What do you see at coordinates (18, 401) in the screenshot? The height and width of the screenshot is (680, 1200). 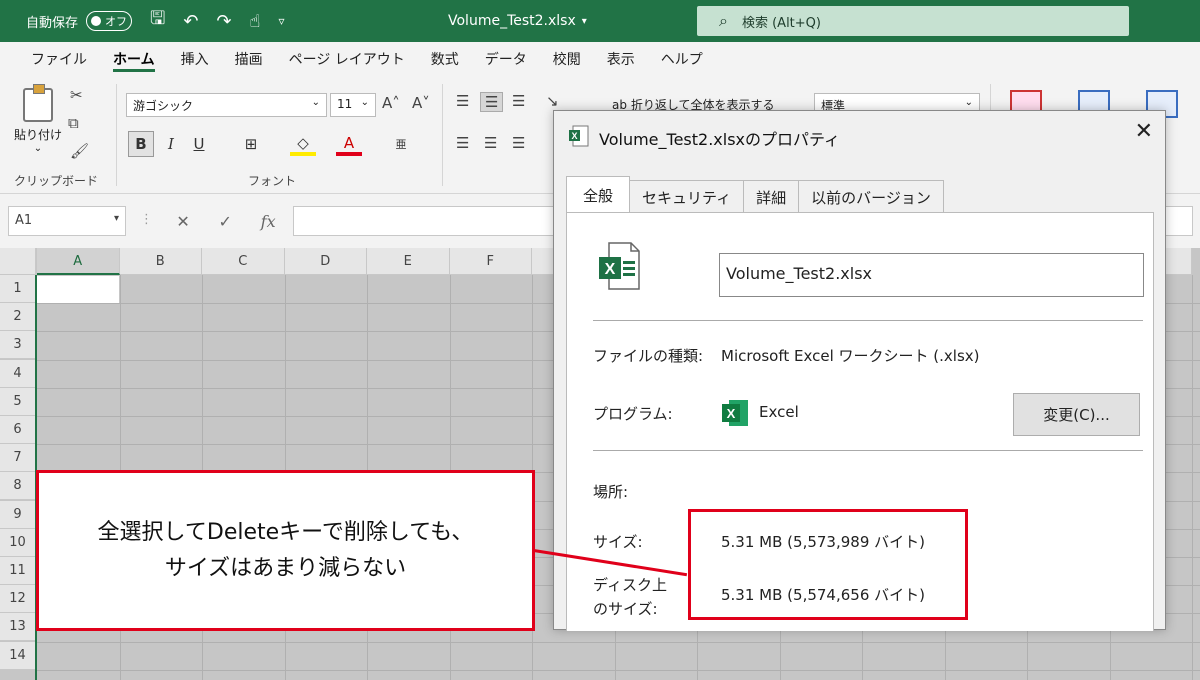 I see `row-header: 5` at bounding box center [18, 401].